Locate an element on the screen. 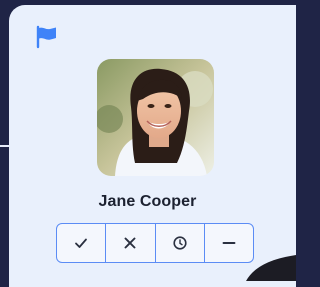  snooze-button is located at coordinates (180, 243).